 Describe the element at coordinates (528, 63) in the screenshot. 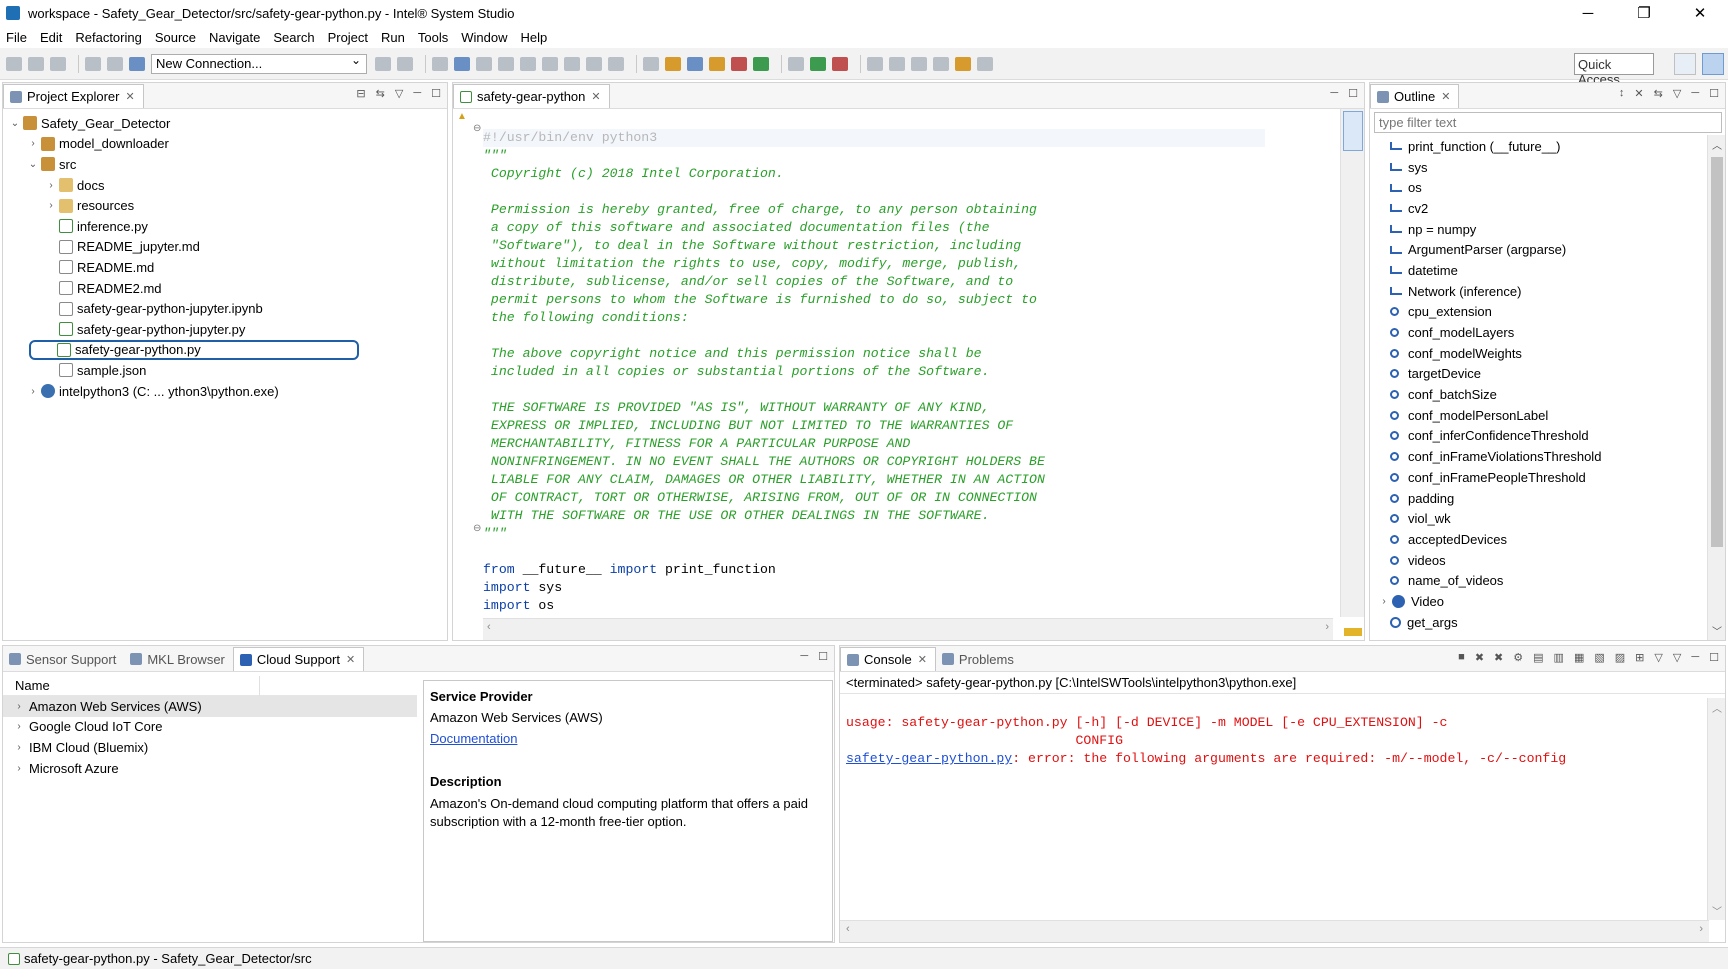

I see `terminate-icon` at that location.